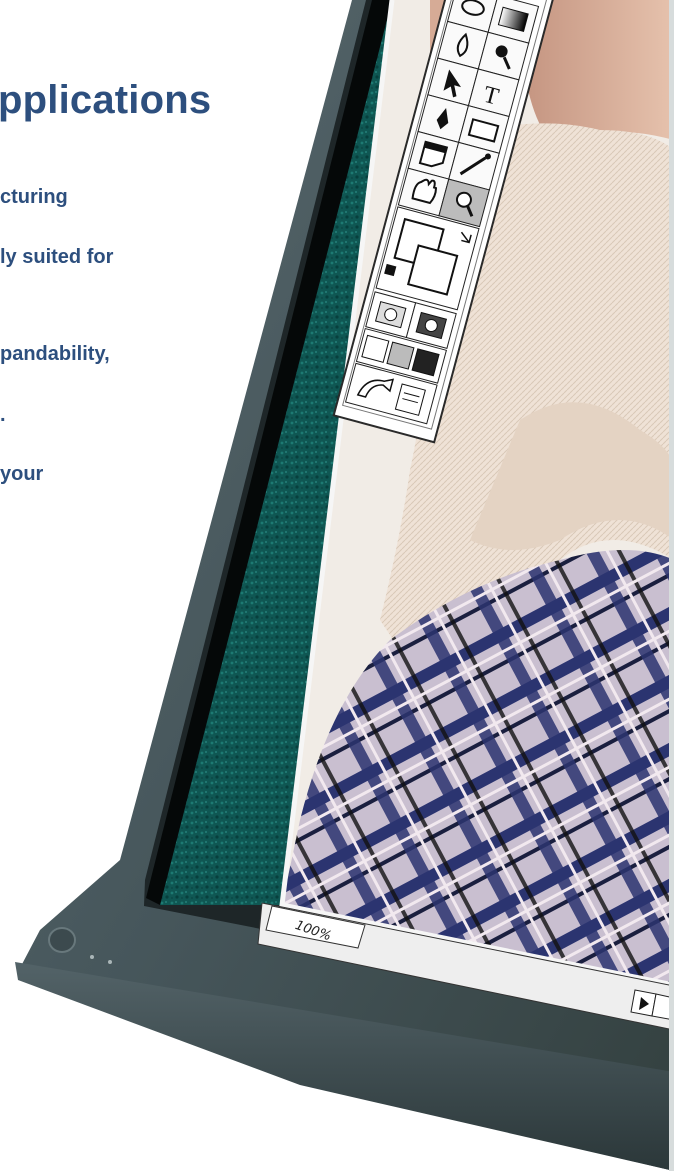 This screenshot has height=1171, width=674. What do you see at coordinates (106, 100) in the screenshot?
I see `page-headline: pplications` at bounding box center [106, 100].